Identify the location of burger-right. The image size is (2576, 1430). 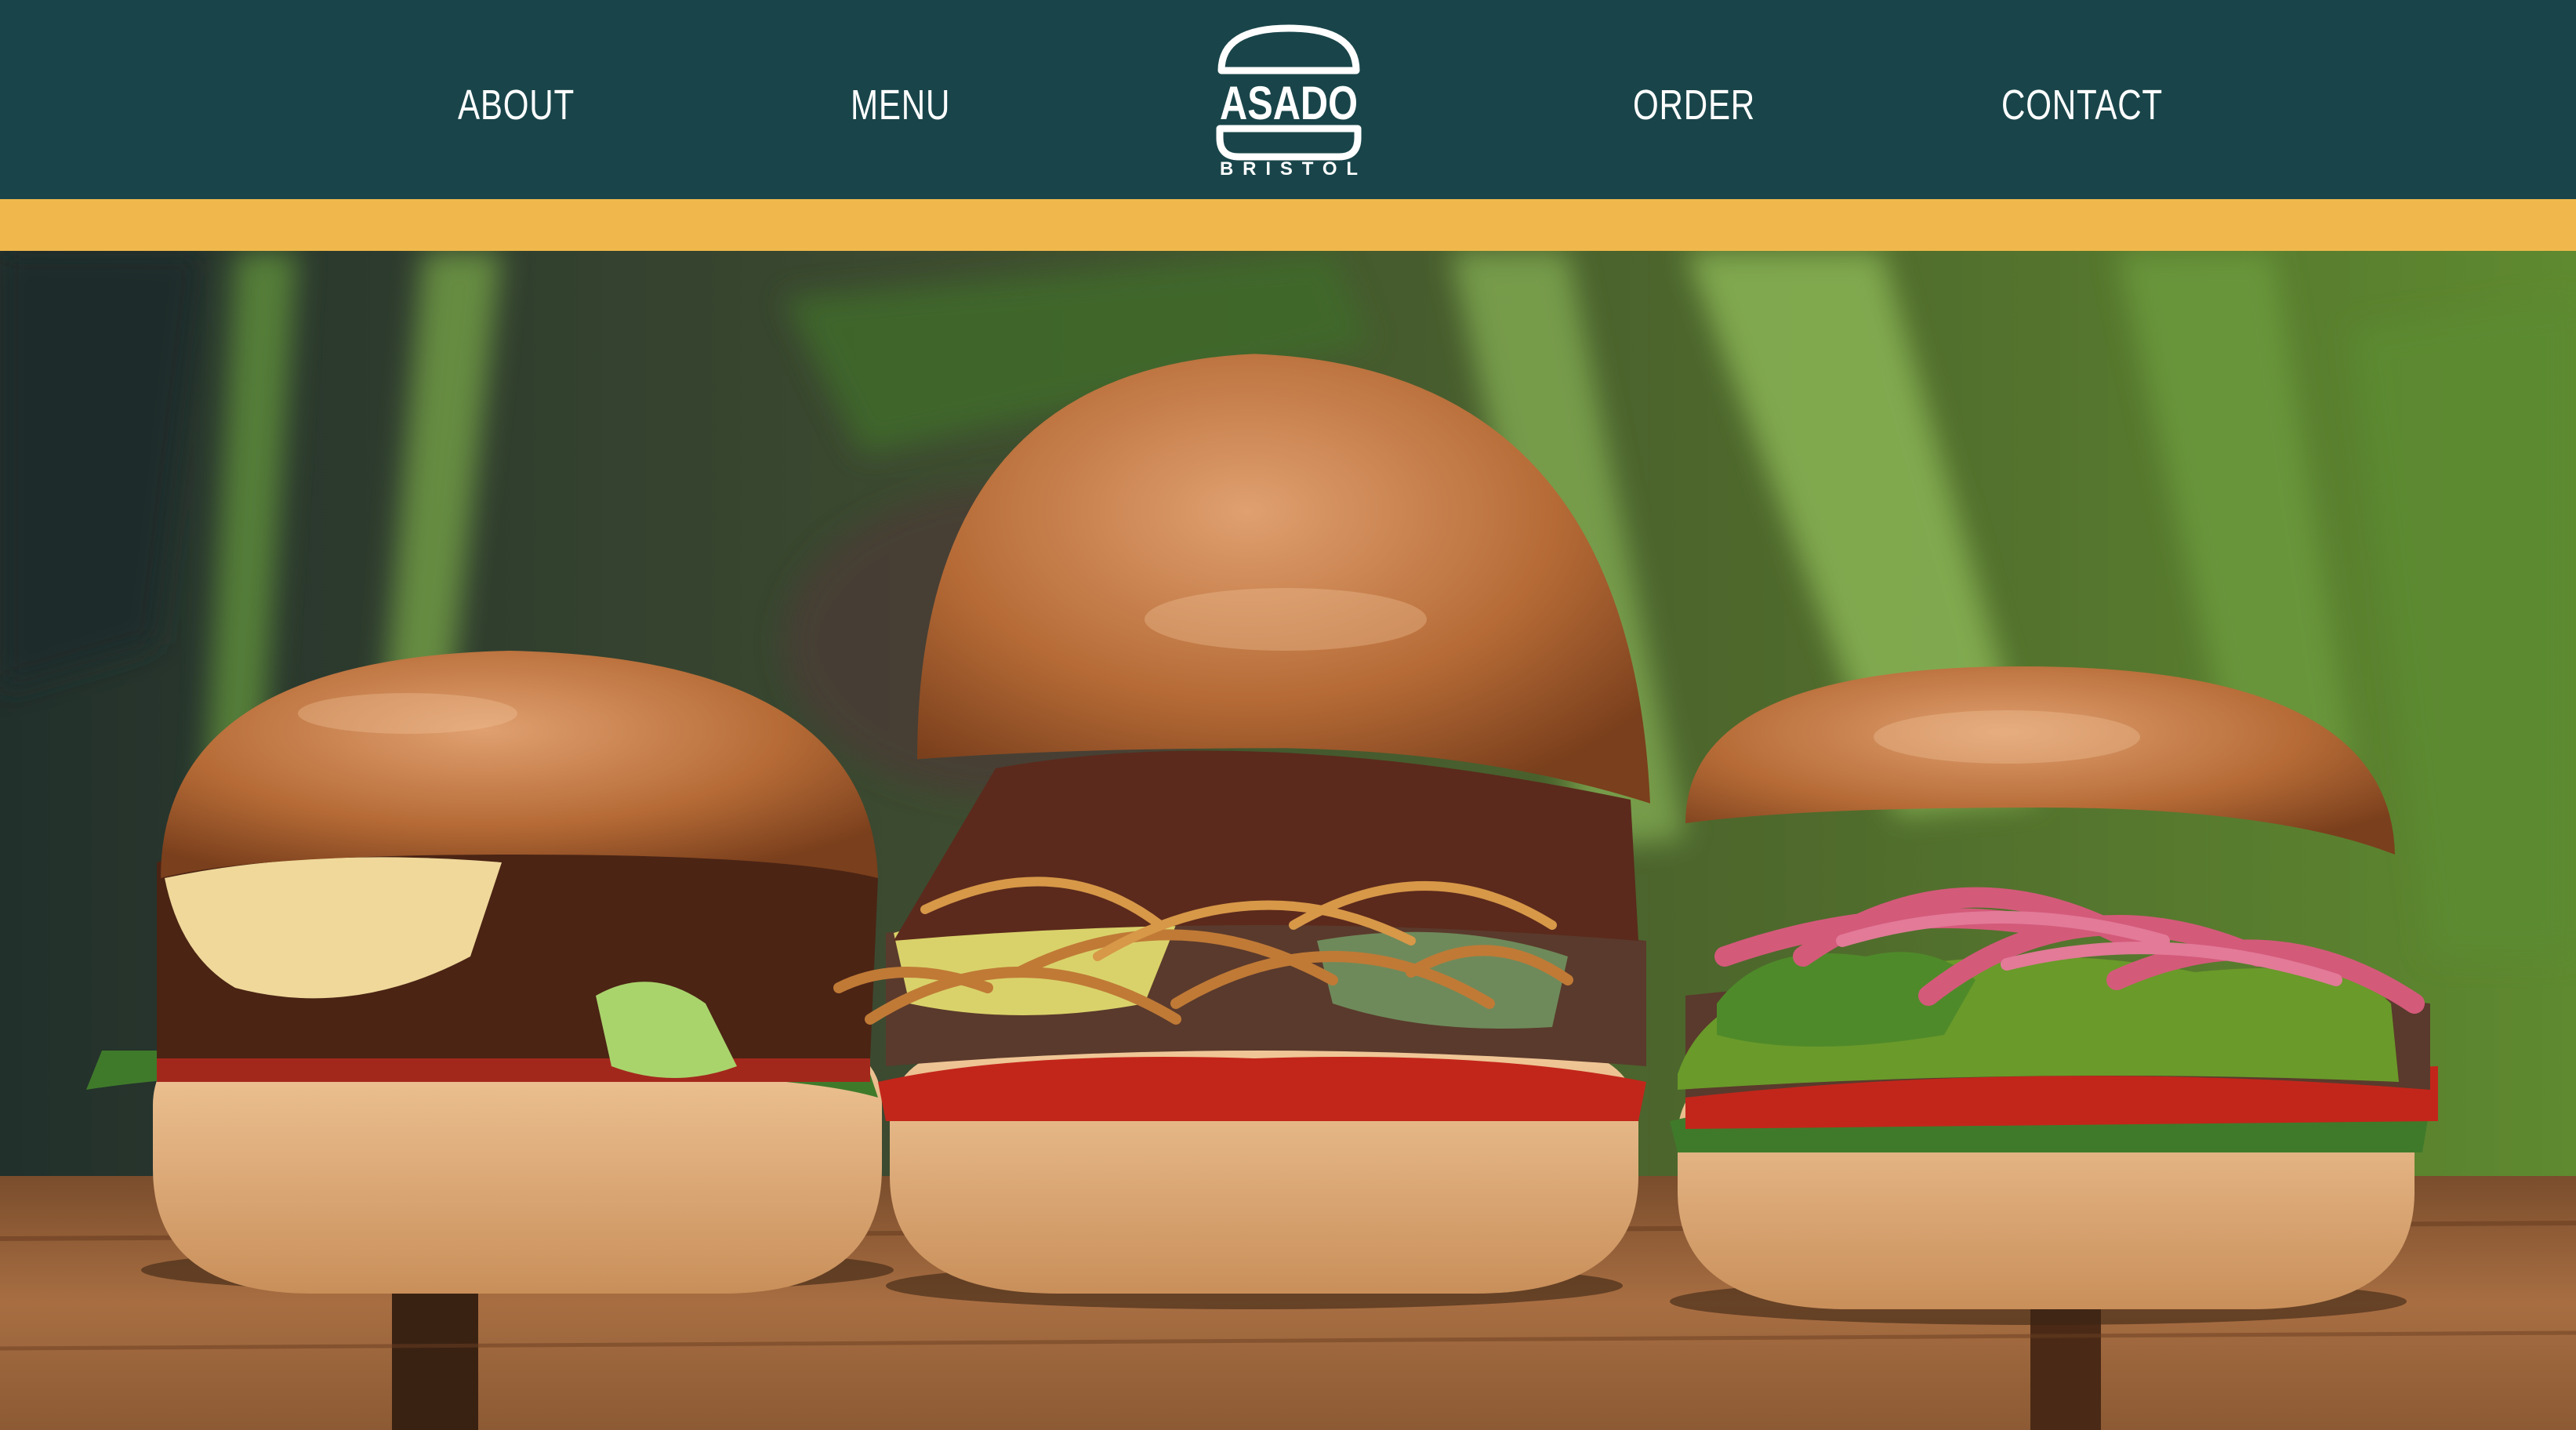
(2054, 995).